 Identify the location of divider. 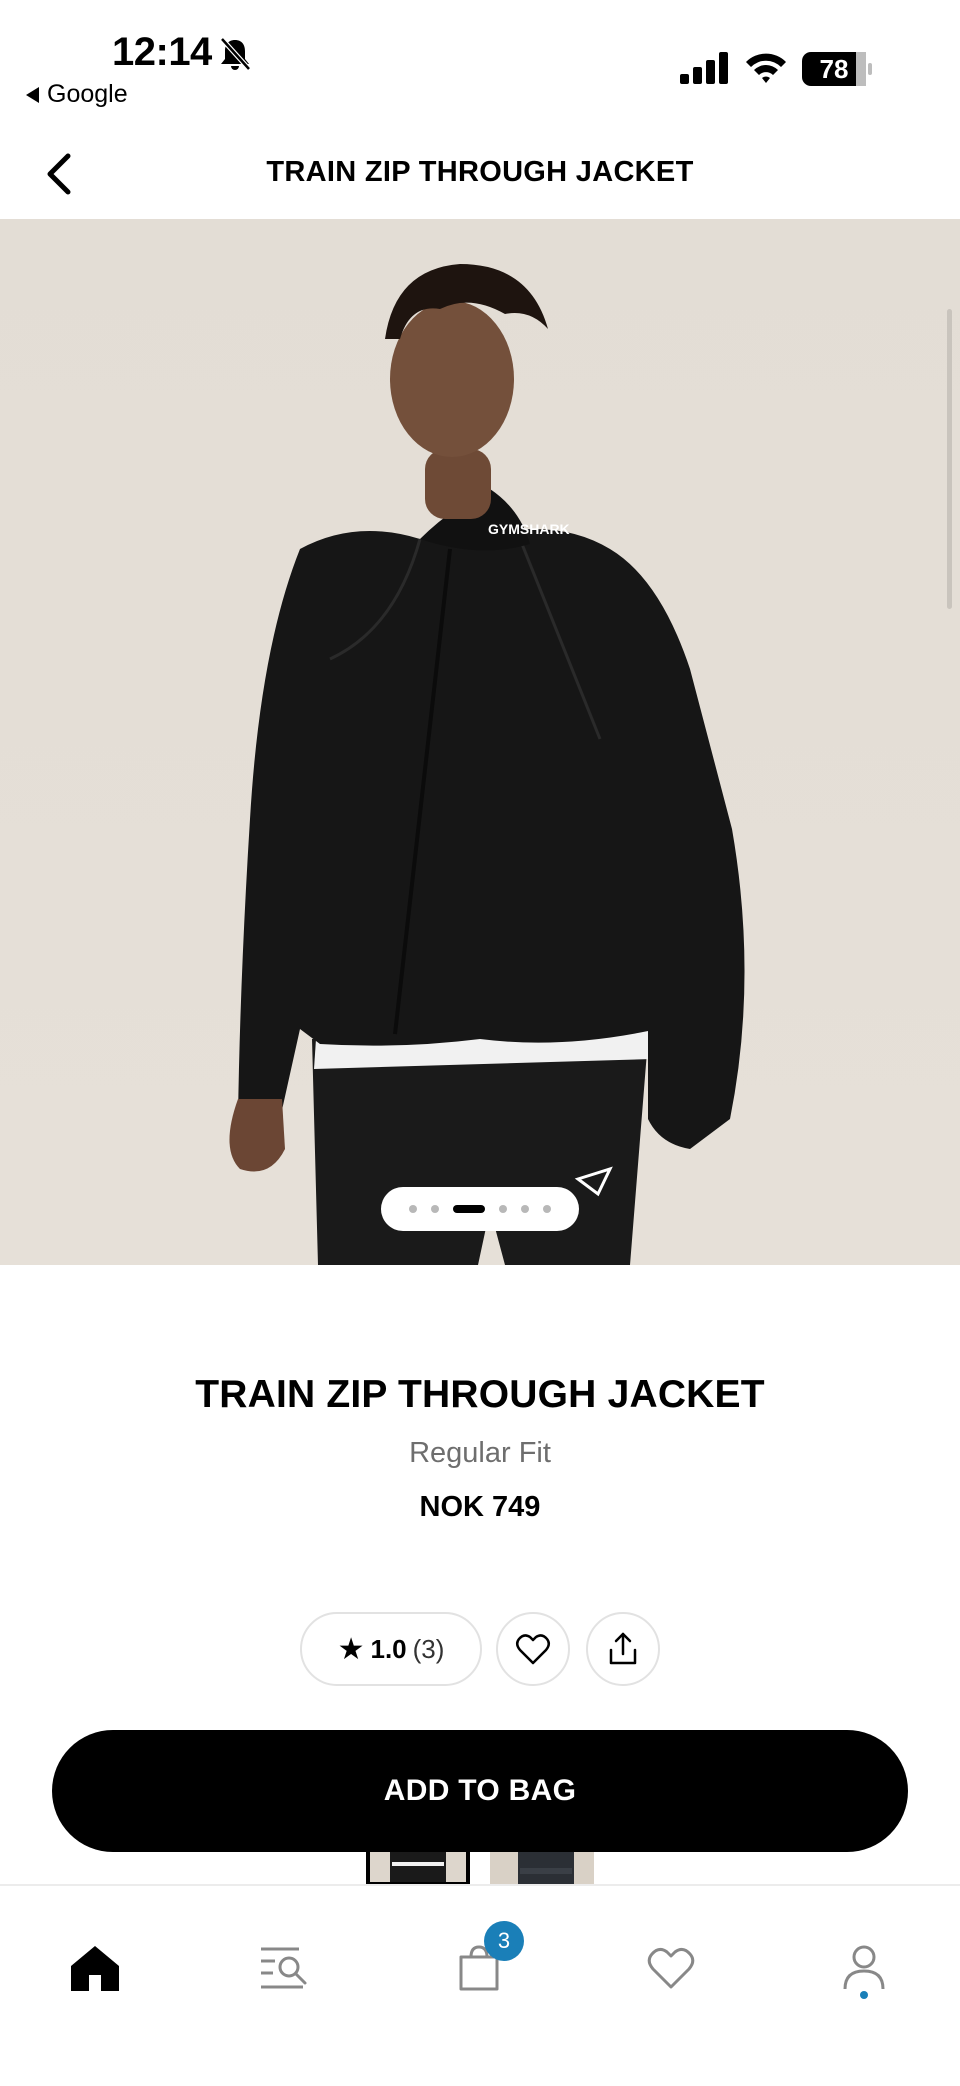
(480, 1885).